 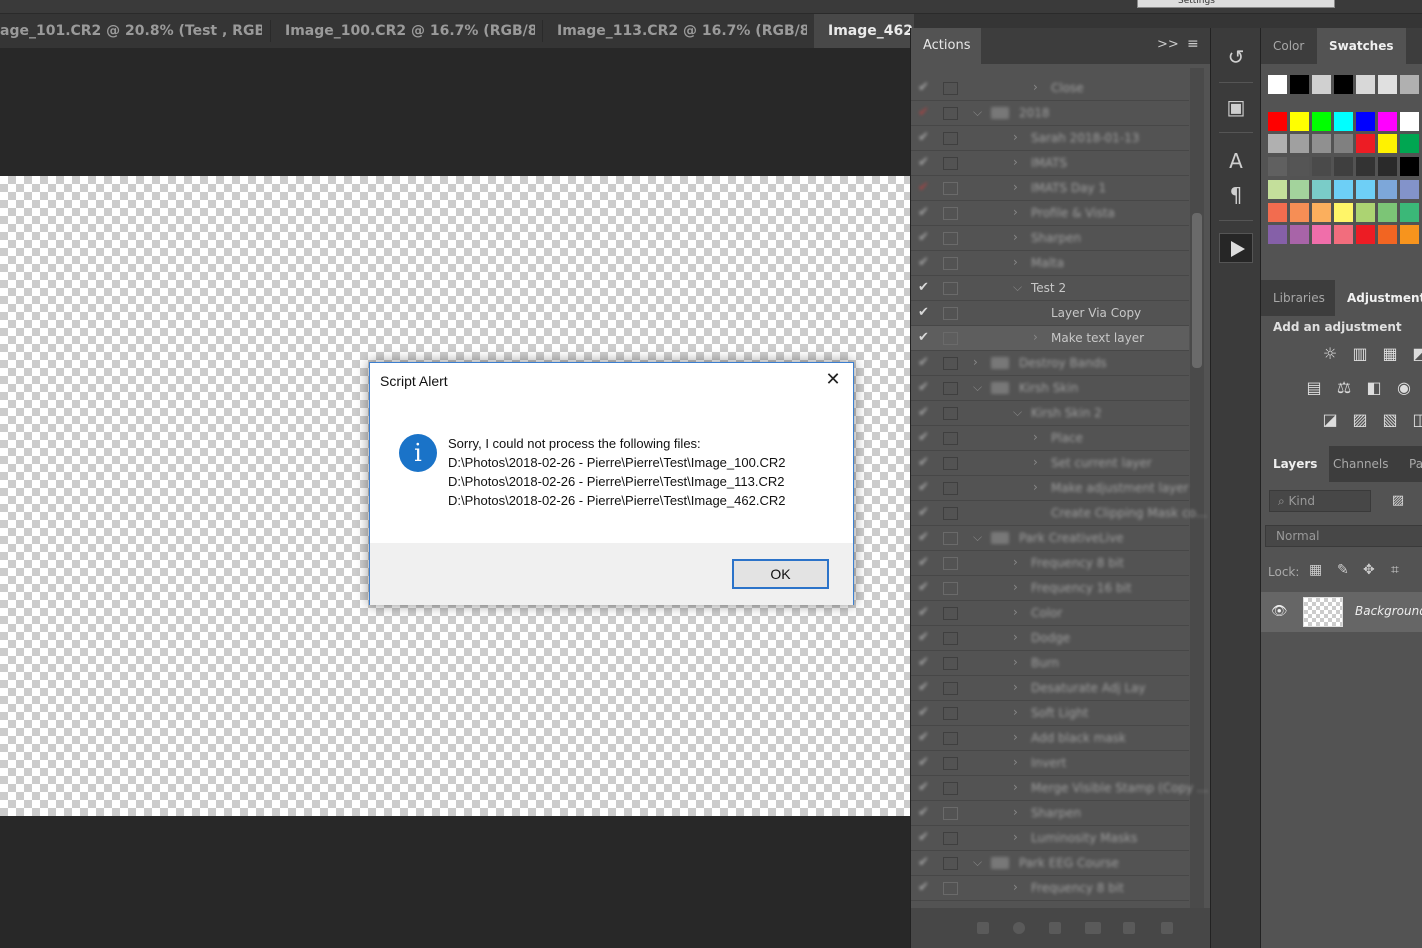 I want to click on color-balance-icon: ⚖, so click(x=1344, y=388).